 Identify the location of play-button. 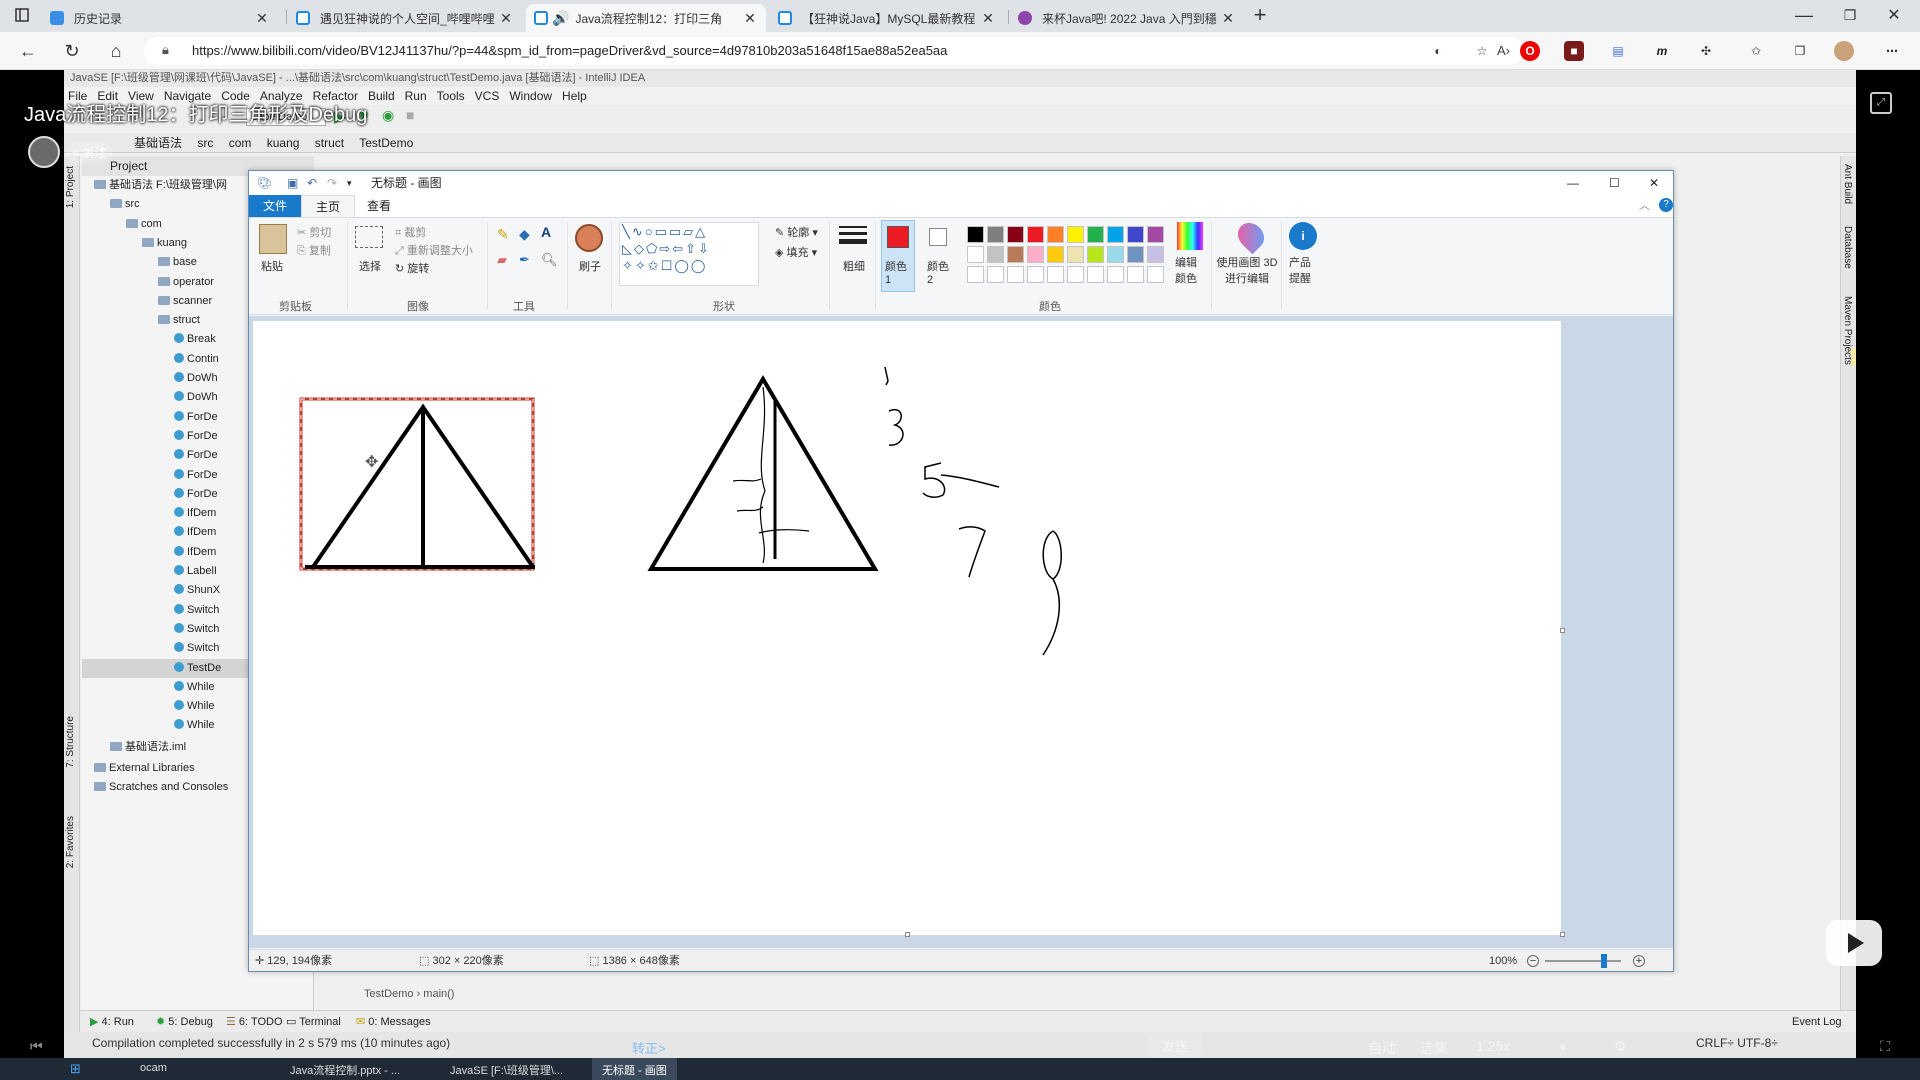
(1854, 943).